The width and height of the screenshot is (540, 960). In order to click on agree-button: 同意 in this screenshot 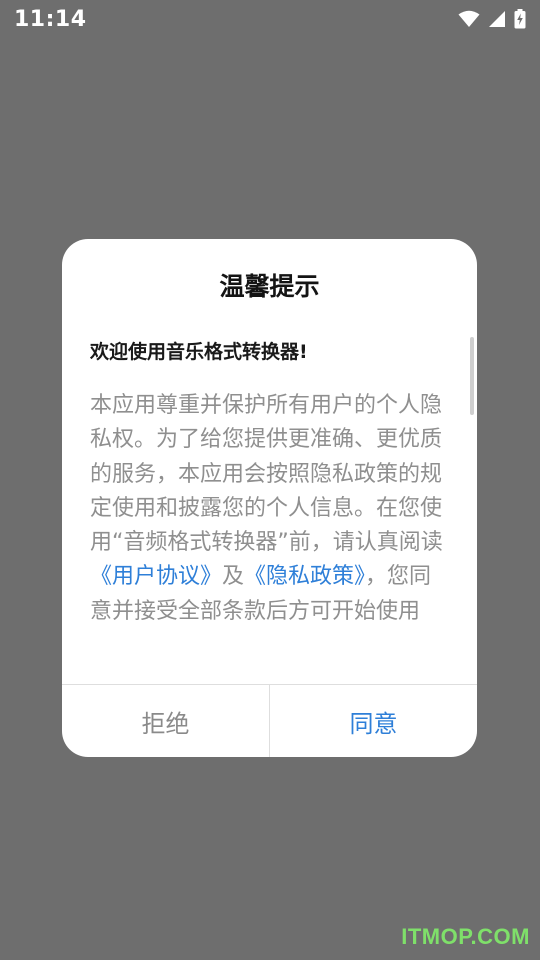, I will do `click(373, 721)`.